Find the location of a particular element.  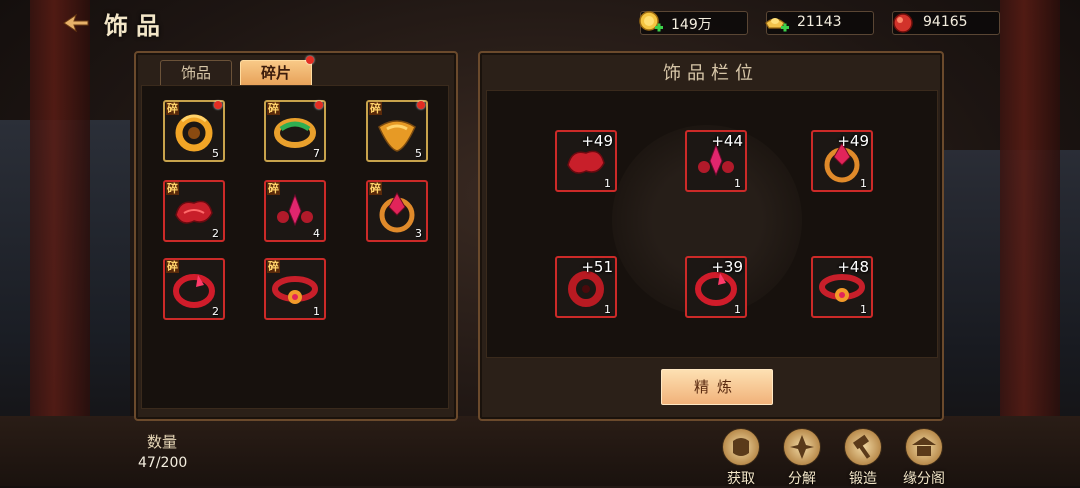

resource-gem-value: 94165 is located at coordinates (945, 22).